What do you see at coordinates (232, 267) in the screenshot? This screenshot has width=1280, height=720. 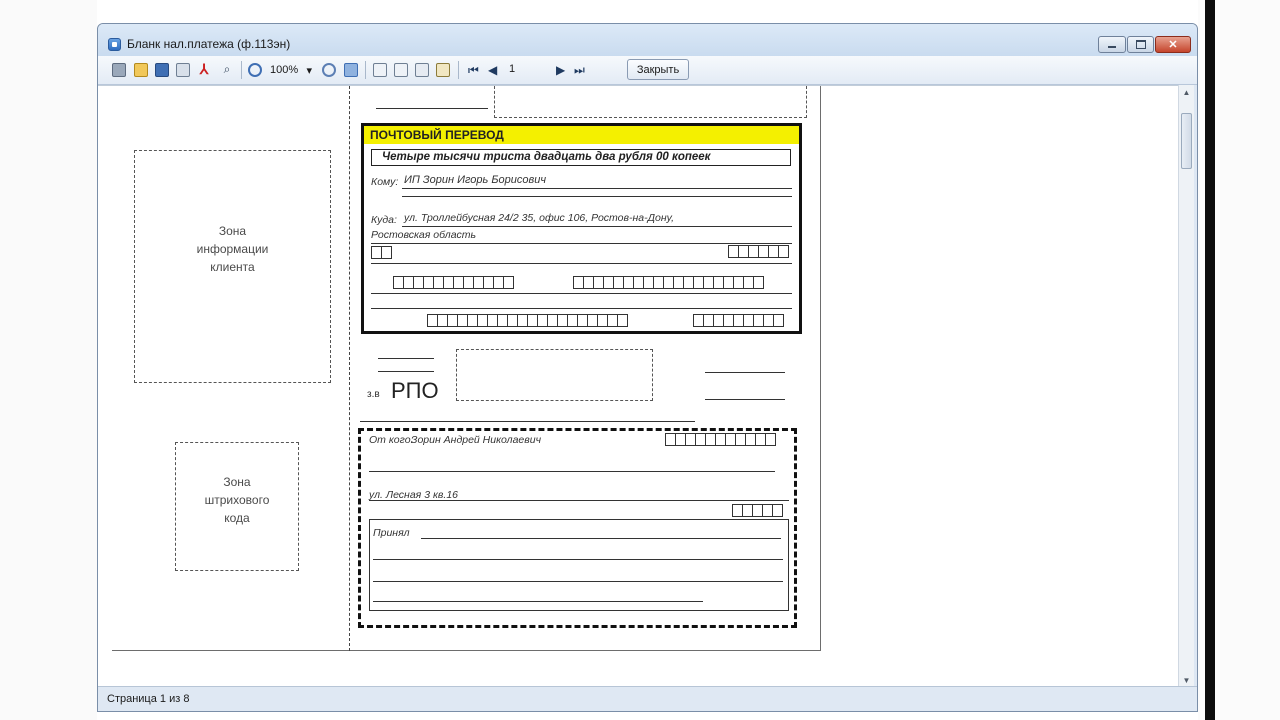 I see `zone-label-line: клиента` at bounding box center [232, 267].